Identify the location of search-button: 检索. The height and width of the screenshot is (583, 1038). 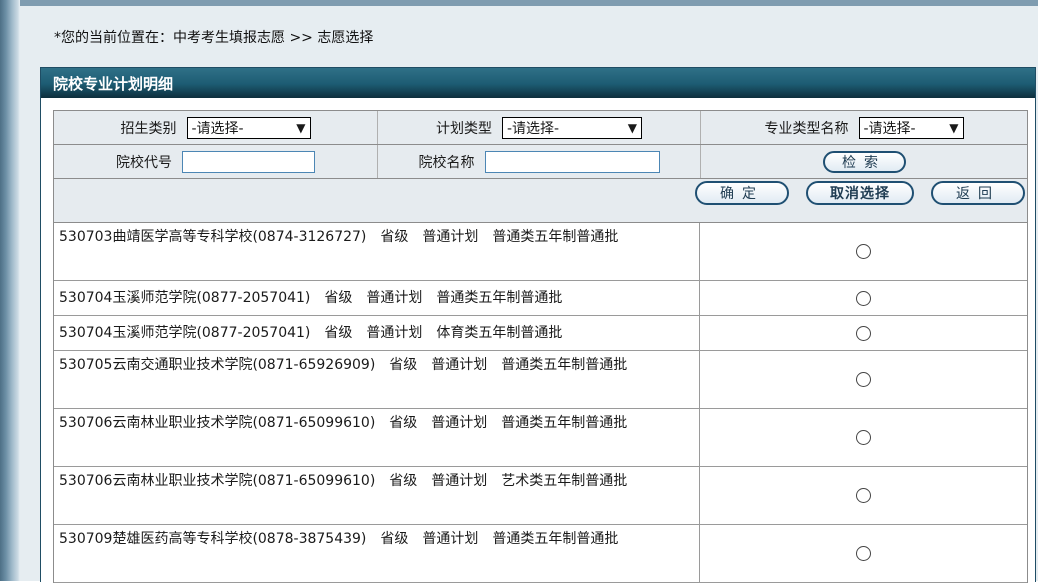
(864, 161).